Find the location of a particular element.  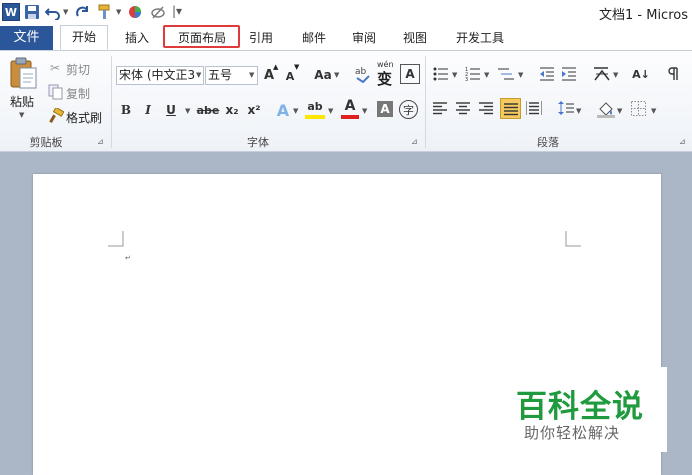

svg-text: ab is located at coordinates (361, 72).